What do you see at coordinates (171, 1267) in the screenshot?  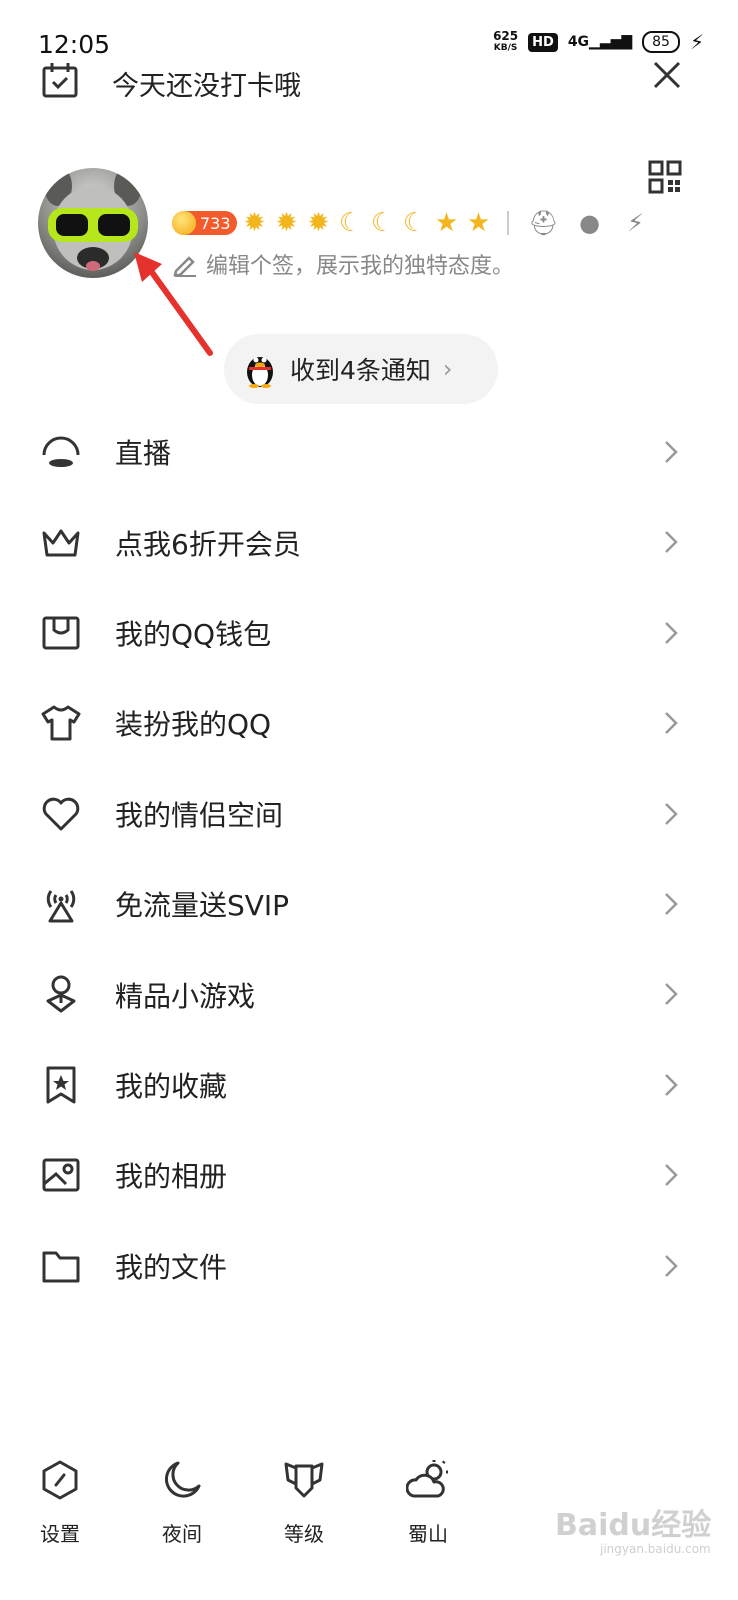 I see `menu-label: 我的文件` at bounding box center [171, 1267].